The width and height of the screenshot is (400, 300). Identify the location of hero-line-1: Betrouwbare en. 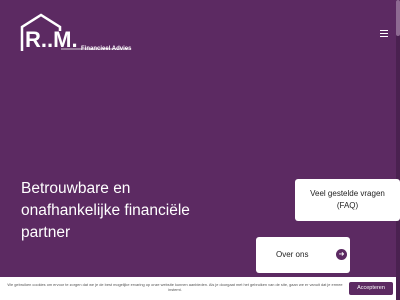
(76, 188).